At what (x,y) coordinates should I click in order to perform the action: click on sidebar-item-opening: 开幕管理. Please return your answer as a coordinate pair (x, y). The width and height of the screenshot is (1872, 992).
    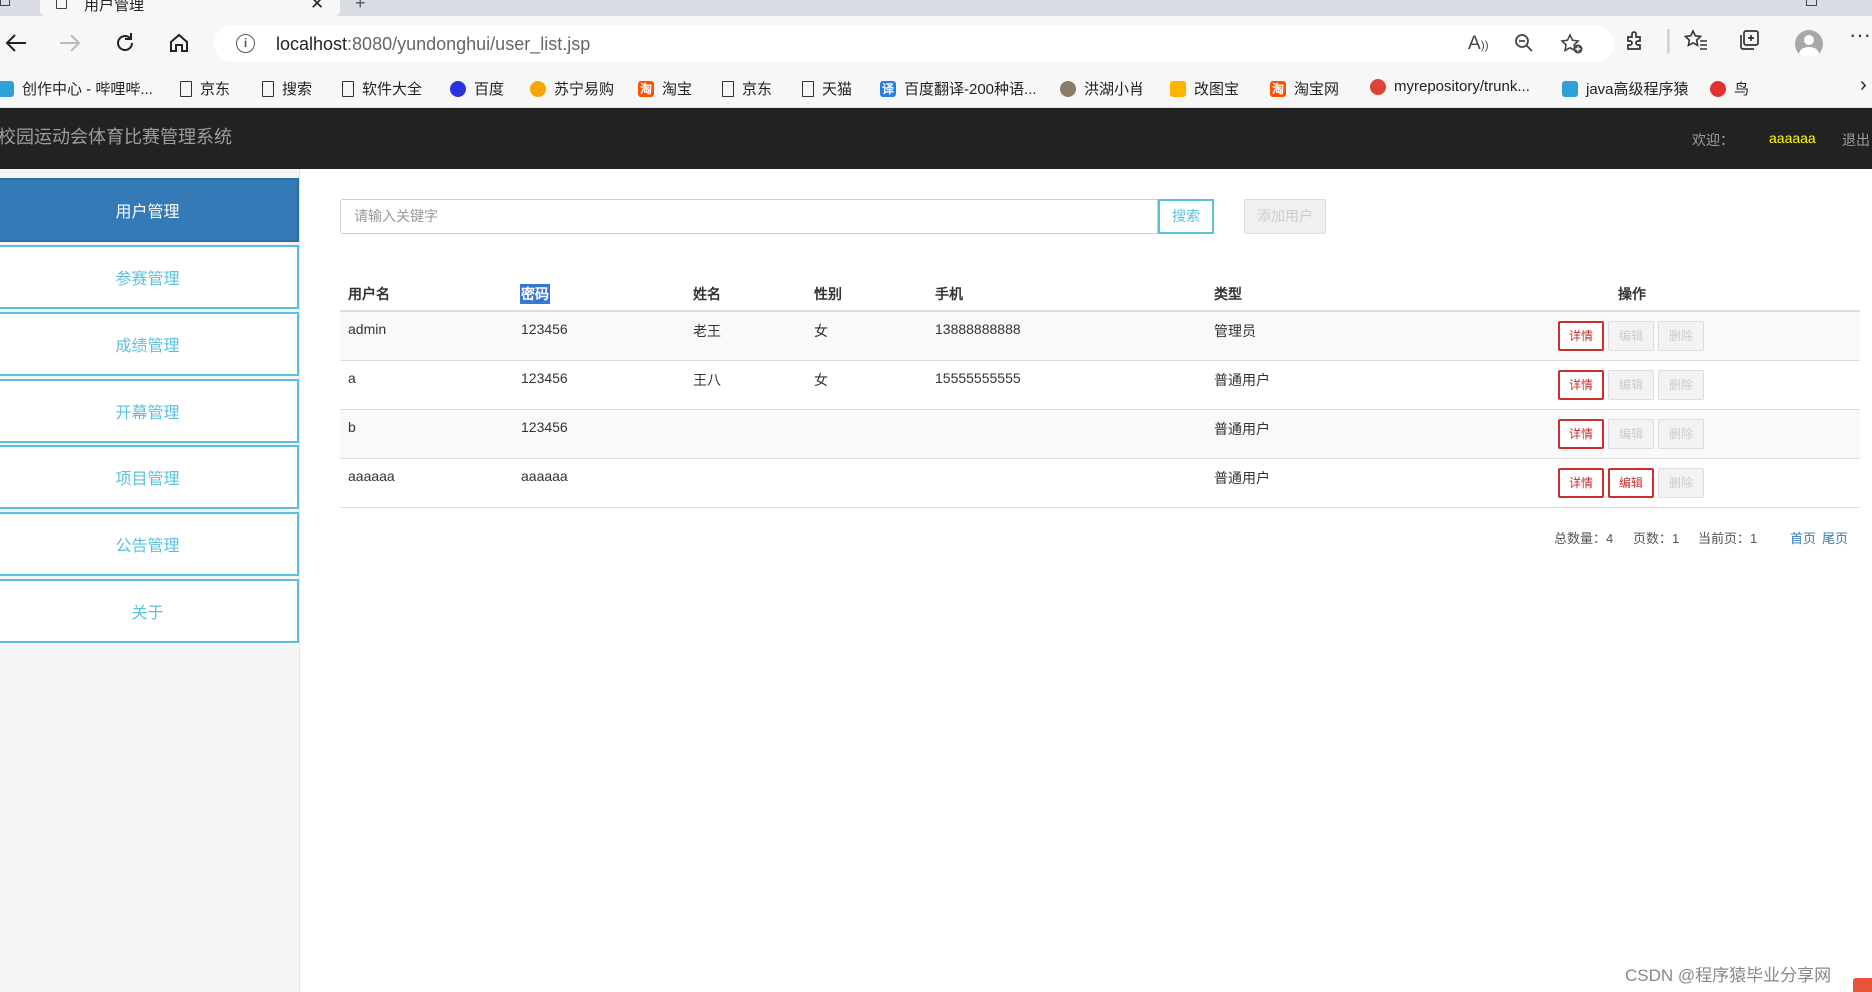
    Looking at the image, I should click on (149, 411).